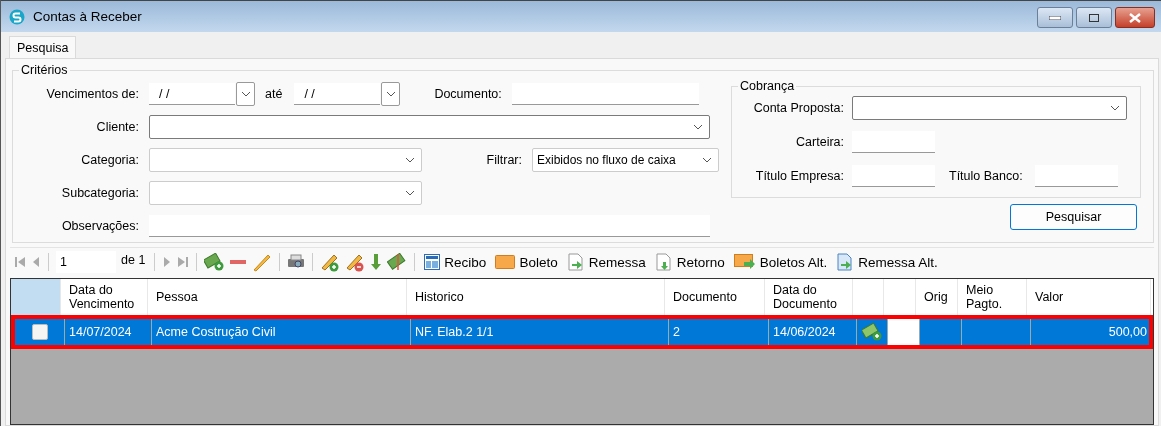 Image resolution: width=1161 pixels, height=426 pixels. I want to click on account-dropdown, so click(989, 108).